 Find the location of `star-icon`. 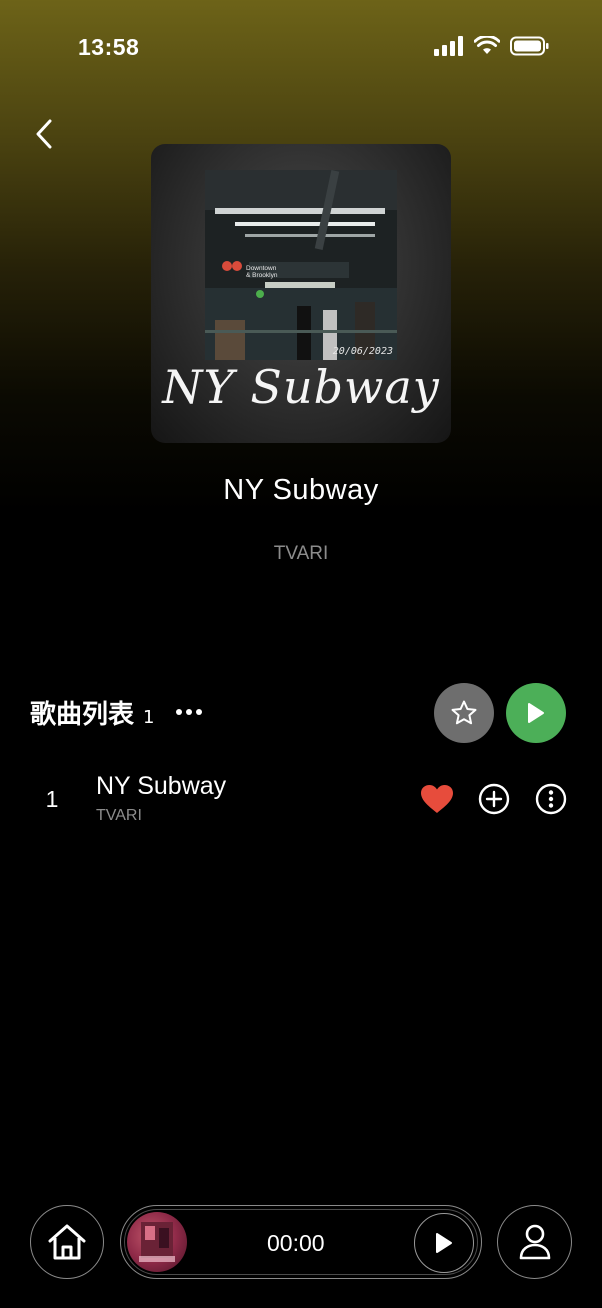

star-icon is located at coordinates (464, 712).